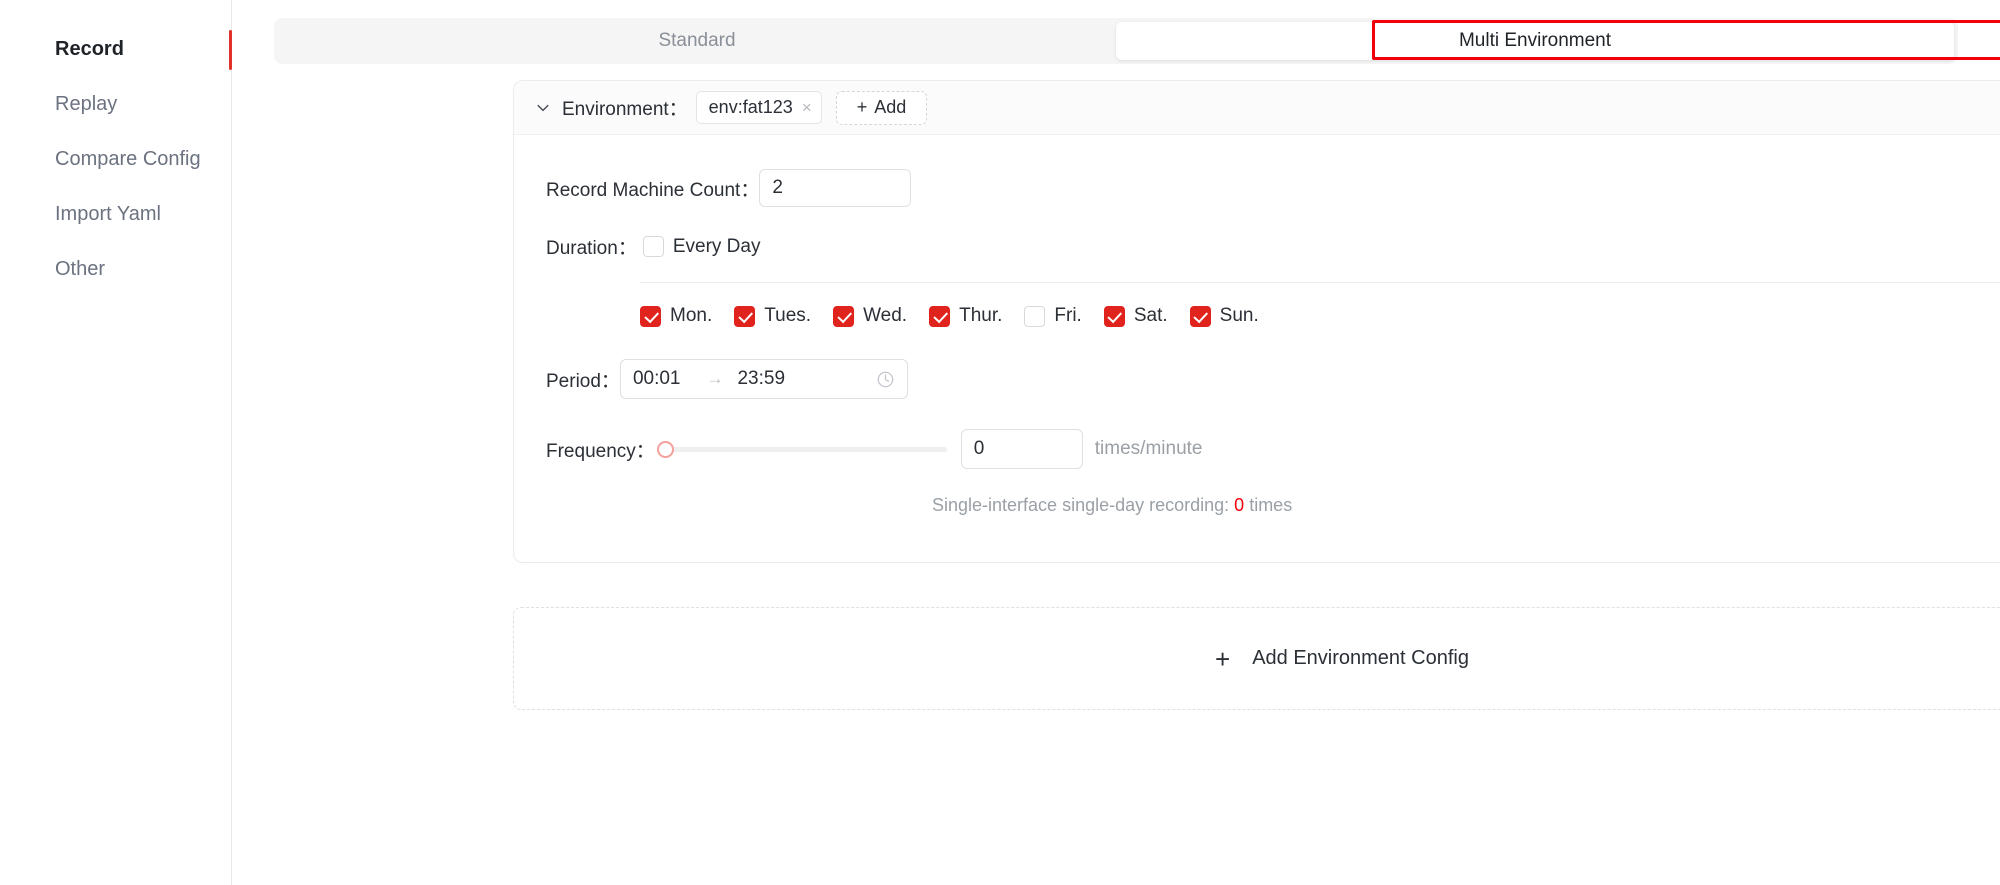 This screenshot has width=2000, height=885. Describe the element at coordinates (1535, 41) in the screenshot. I see `tab-multi-environment: Multi Environment` at that location.